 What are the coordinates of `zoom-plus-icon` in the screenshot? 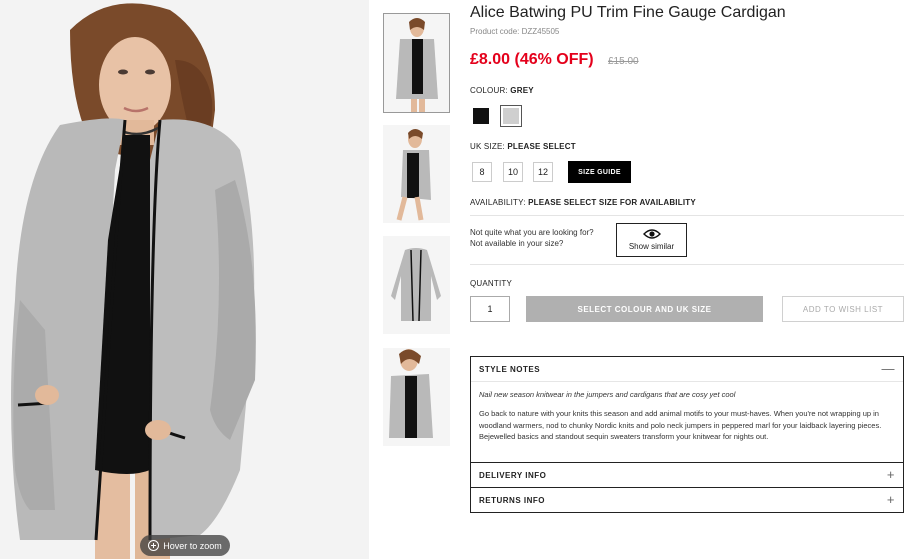 It's located at (154, 545).